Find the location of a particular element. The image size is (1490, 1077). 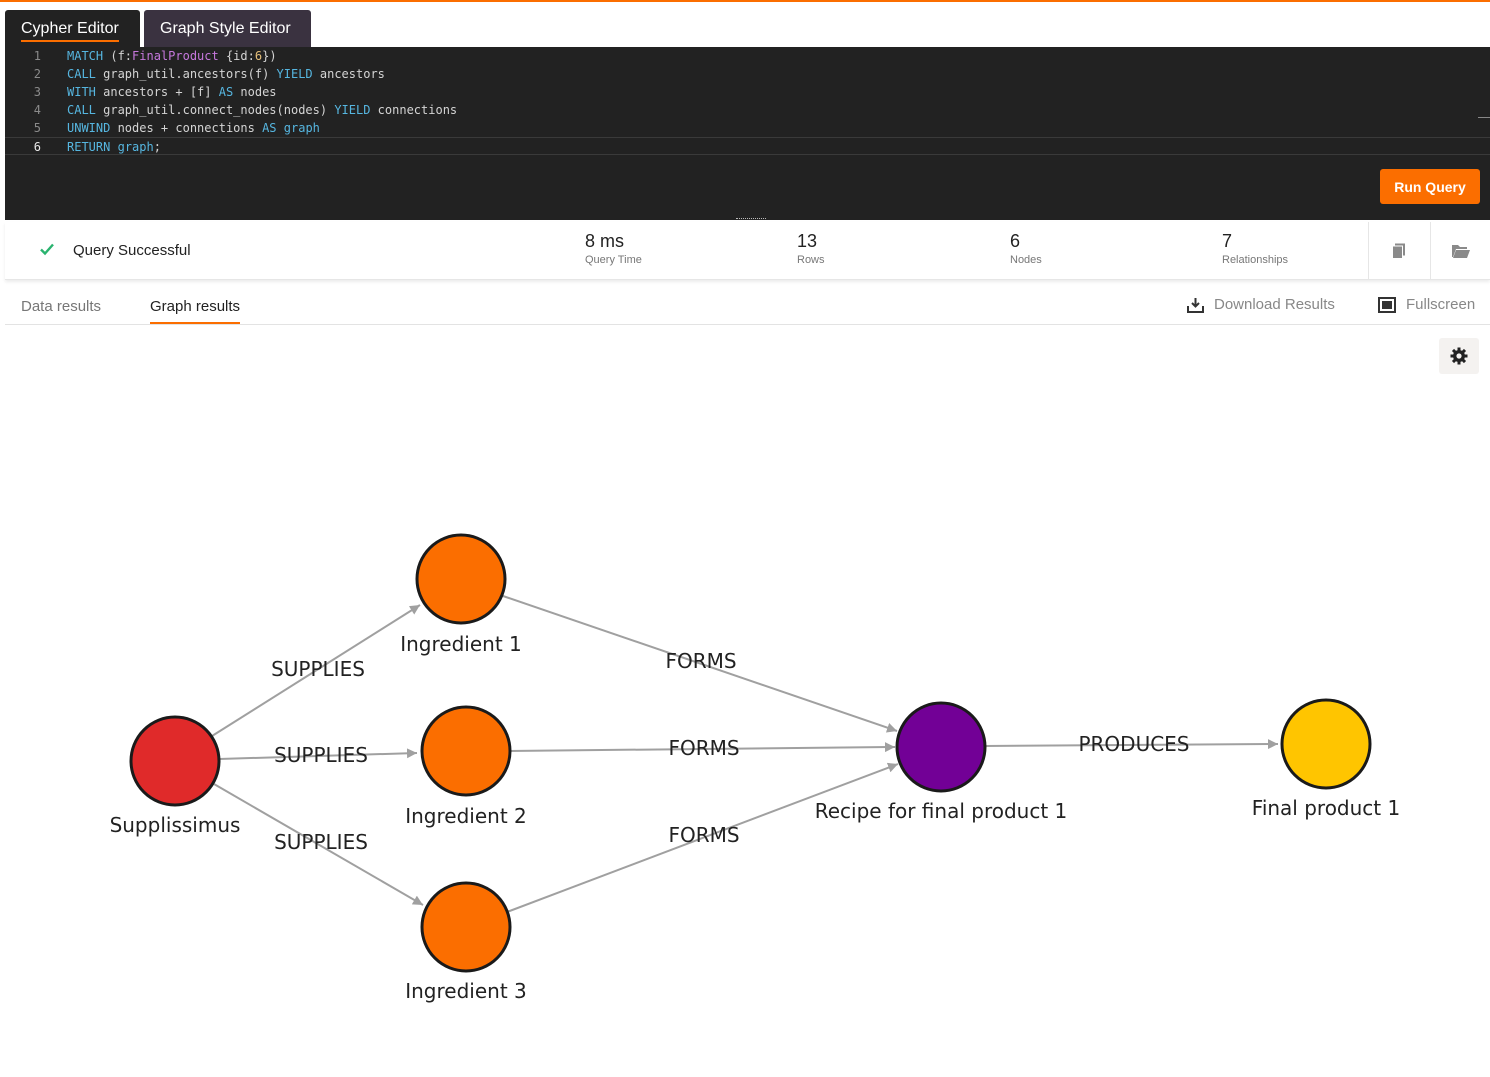

line-number: 4 is located at coordinates (37, 110).